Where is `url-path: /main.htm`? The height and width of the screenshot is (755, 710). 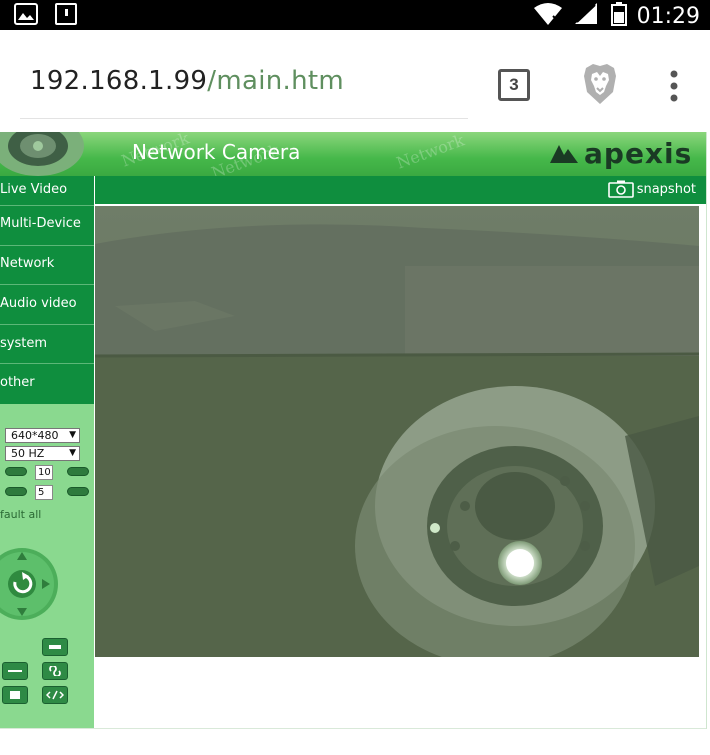 url-path: /main.htm is located at coordinates (275, 81).